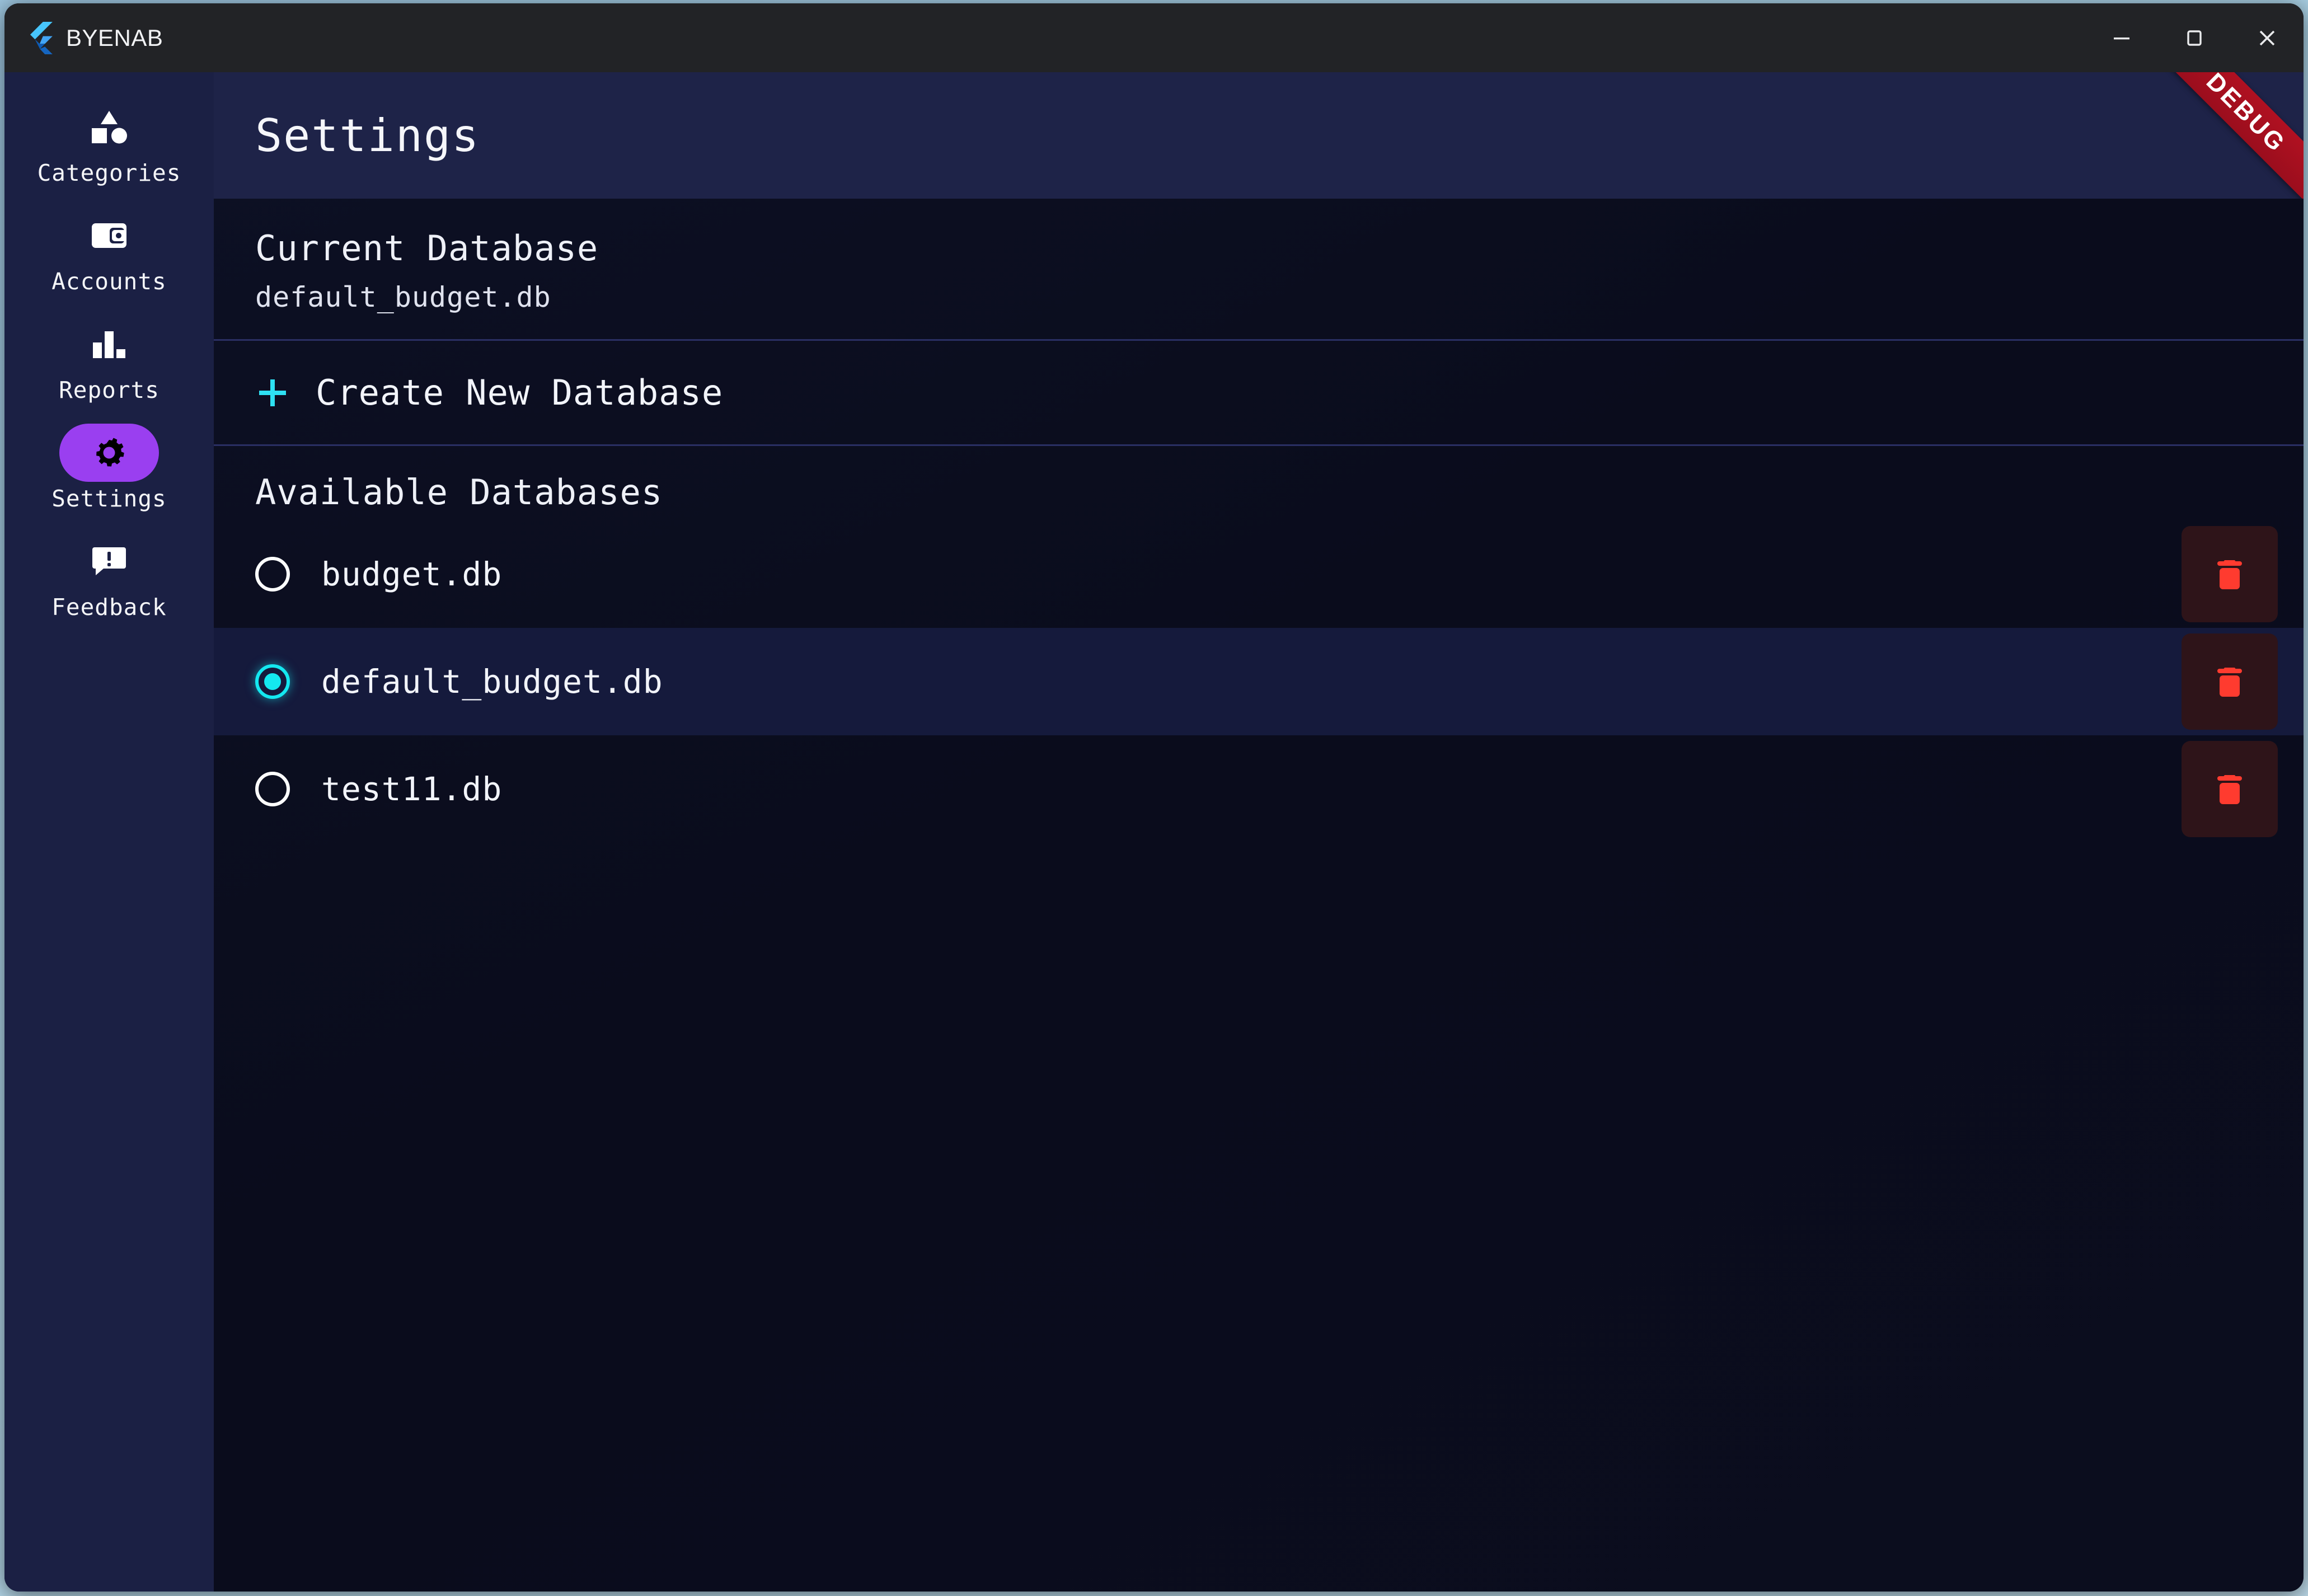 This screenshot has width=2308, height=1596. I want to click on sidebar-item-label: Reports, so click(110, 390).